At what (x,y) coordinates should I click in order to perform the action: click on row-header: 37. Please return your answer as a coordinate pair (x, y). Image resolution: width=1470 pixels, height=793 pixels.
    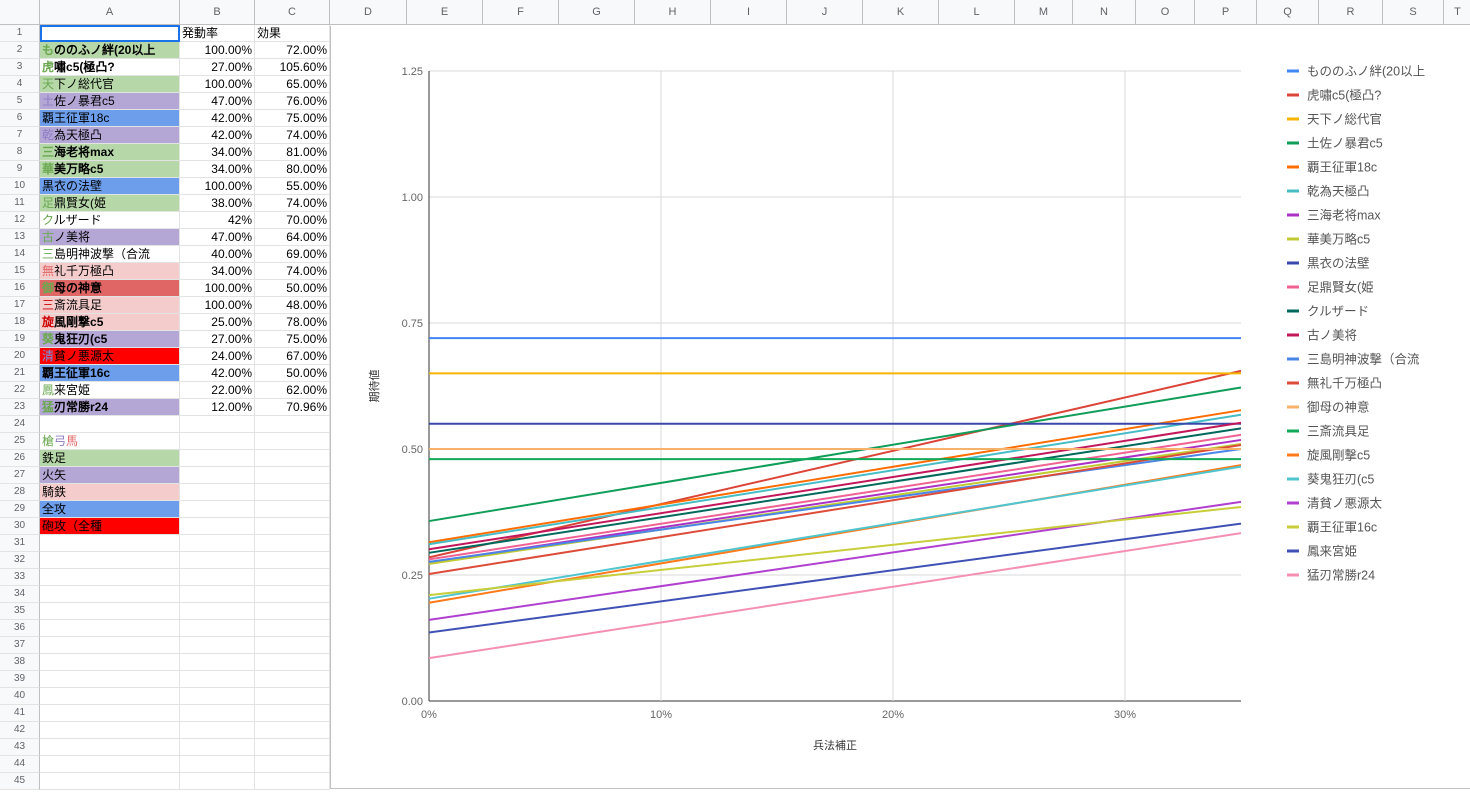
    Looking at the image, I should click on (20, 645).